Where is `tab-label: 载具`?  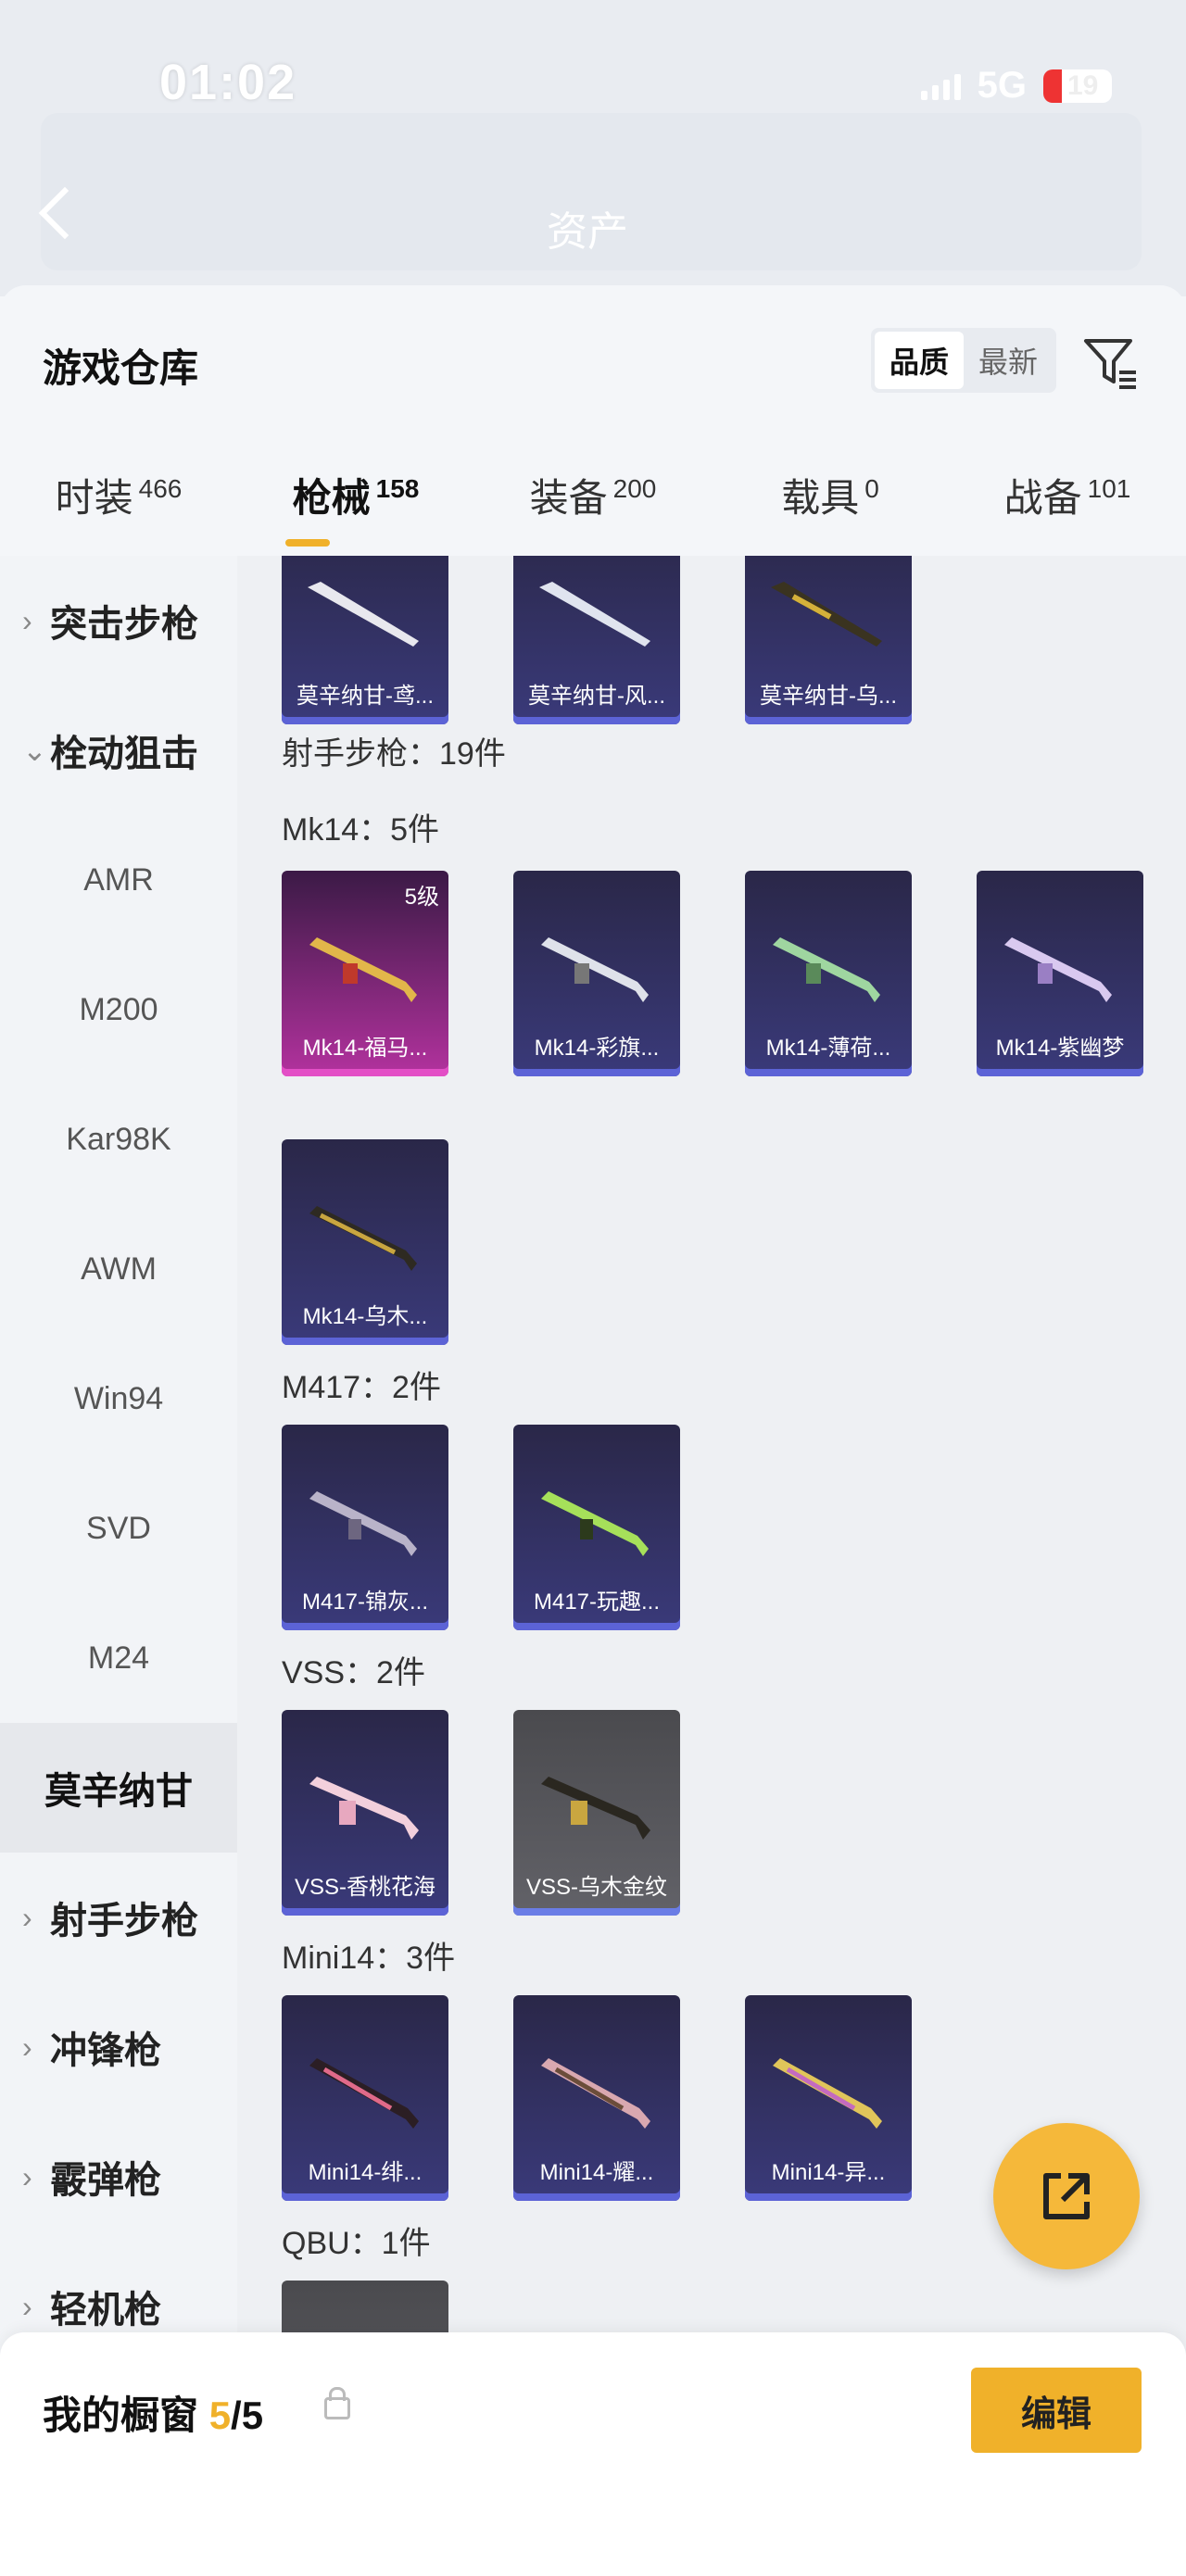 tab-label: 载具 is located at coordinates (820, 498).